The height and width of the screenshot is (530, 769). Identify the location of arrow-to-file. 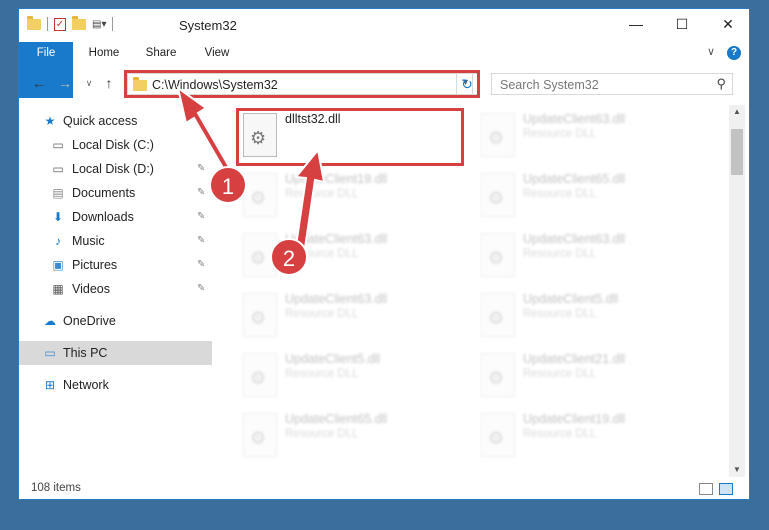
(310, 198).